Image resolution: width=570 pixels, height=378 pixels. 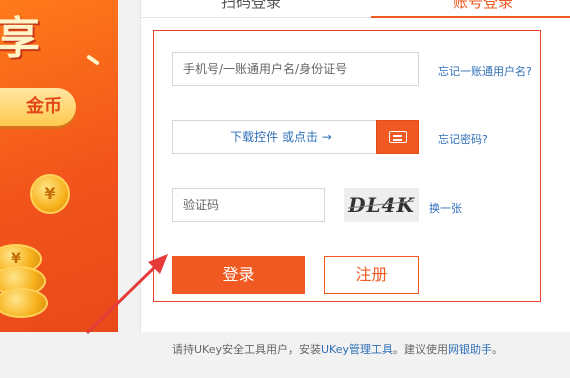 I want to click on banner-coin-pill: 金币, so click(x=38, y=107).